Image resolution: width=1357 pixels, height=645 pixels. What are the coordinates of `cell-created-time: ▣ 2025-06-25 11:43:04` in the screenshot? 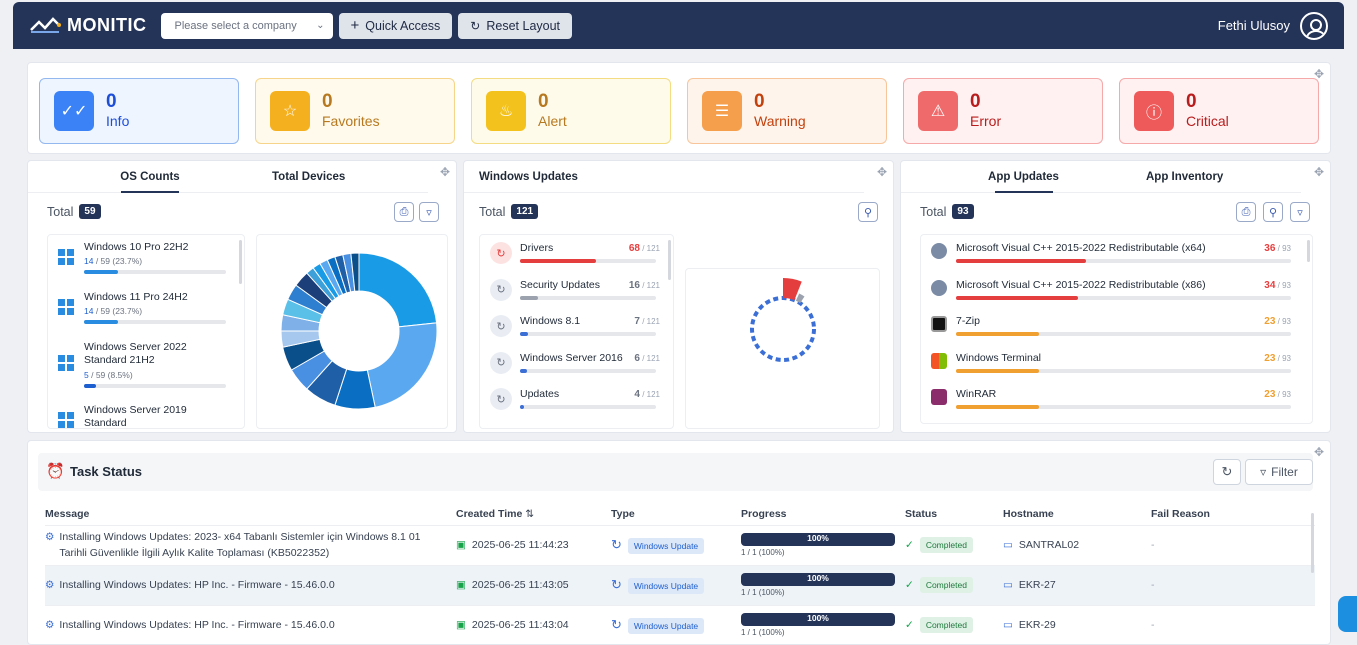 It's located at (533, 624).